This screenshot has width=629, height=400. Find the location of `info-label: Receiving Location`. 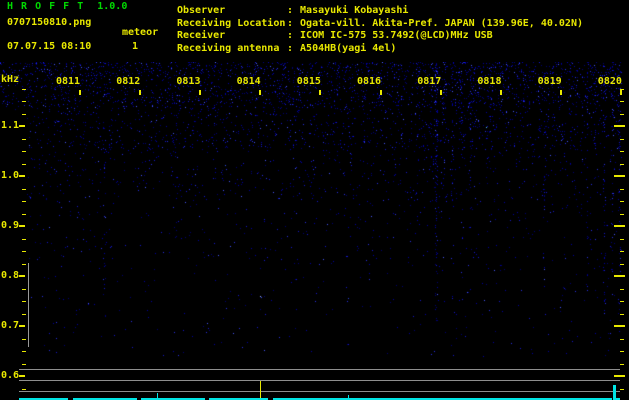

info-label: Receiving Location is located at coordinates (231, 23).